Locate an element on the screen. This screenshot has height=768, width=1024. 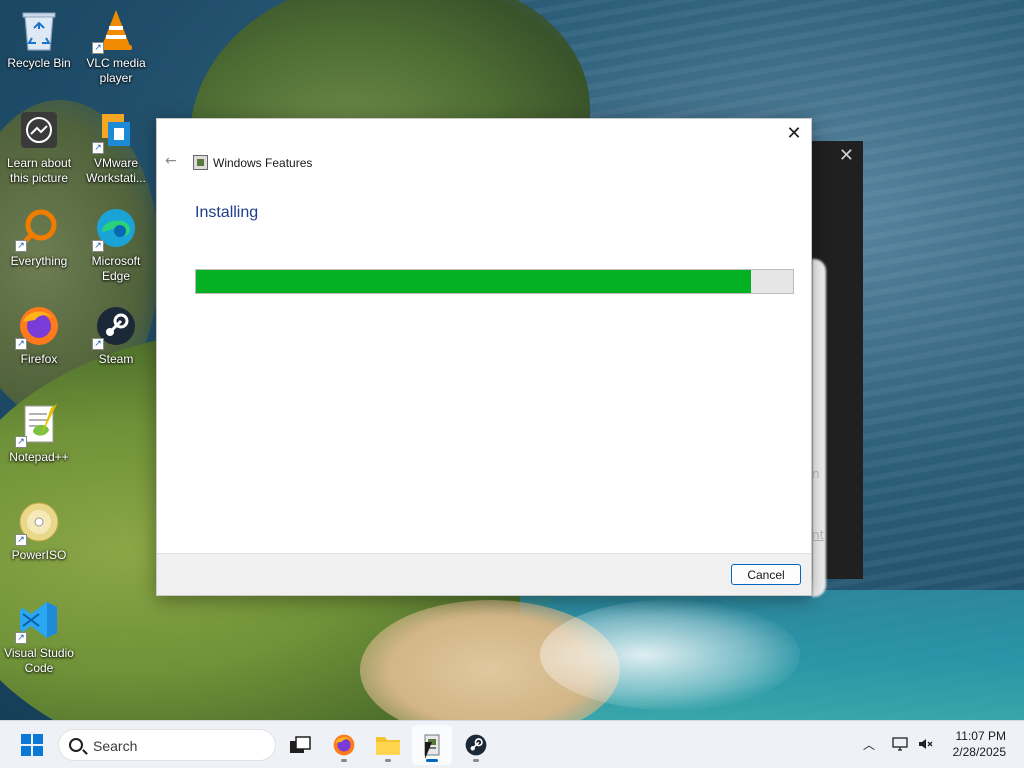
desktop-icon-recycle-bin: Recycle Bin is located at coordinates (39, 38).